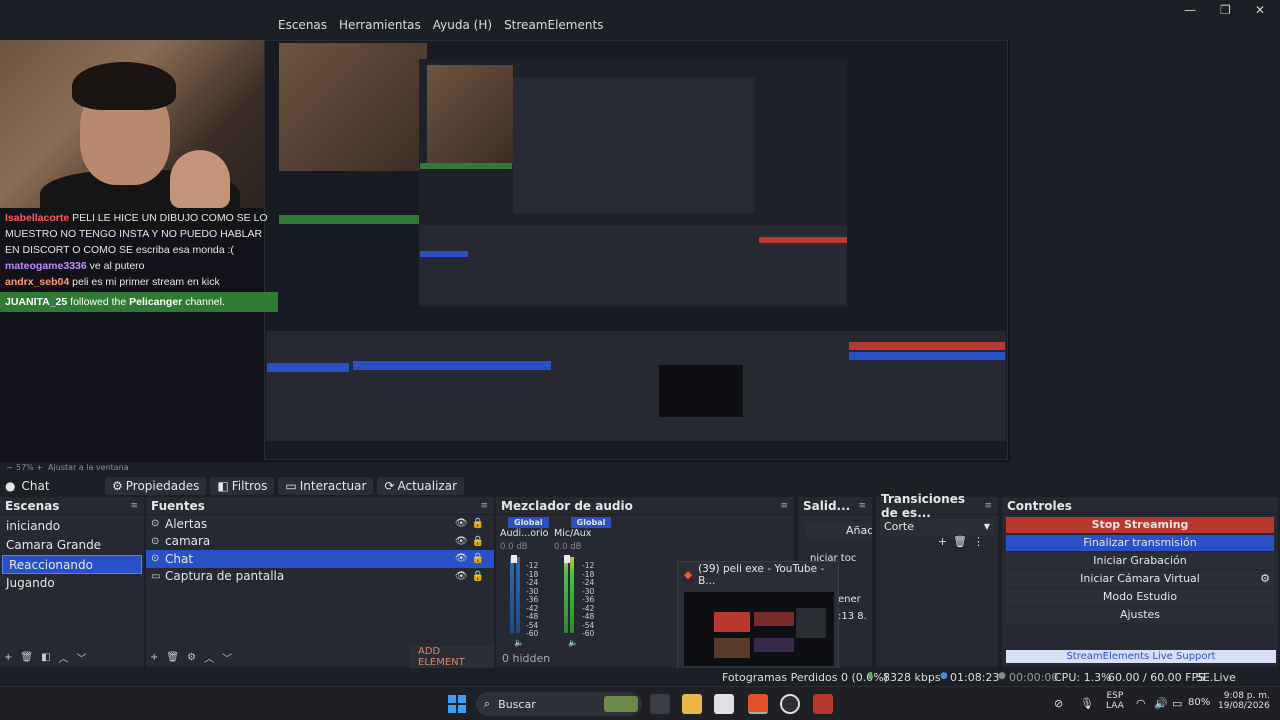 This screenshot has width=1280, height=720. What do you see at coordinates (526, 658) in the screenshot?
I see `hidden-count: 0 hidden` at bounding box center [526, 658].